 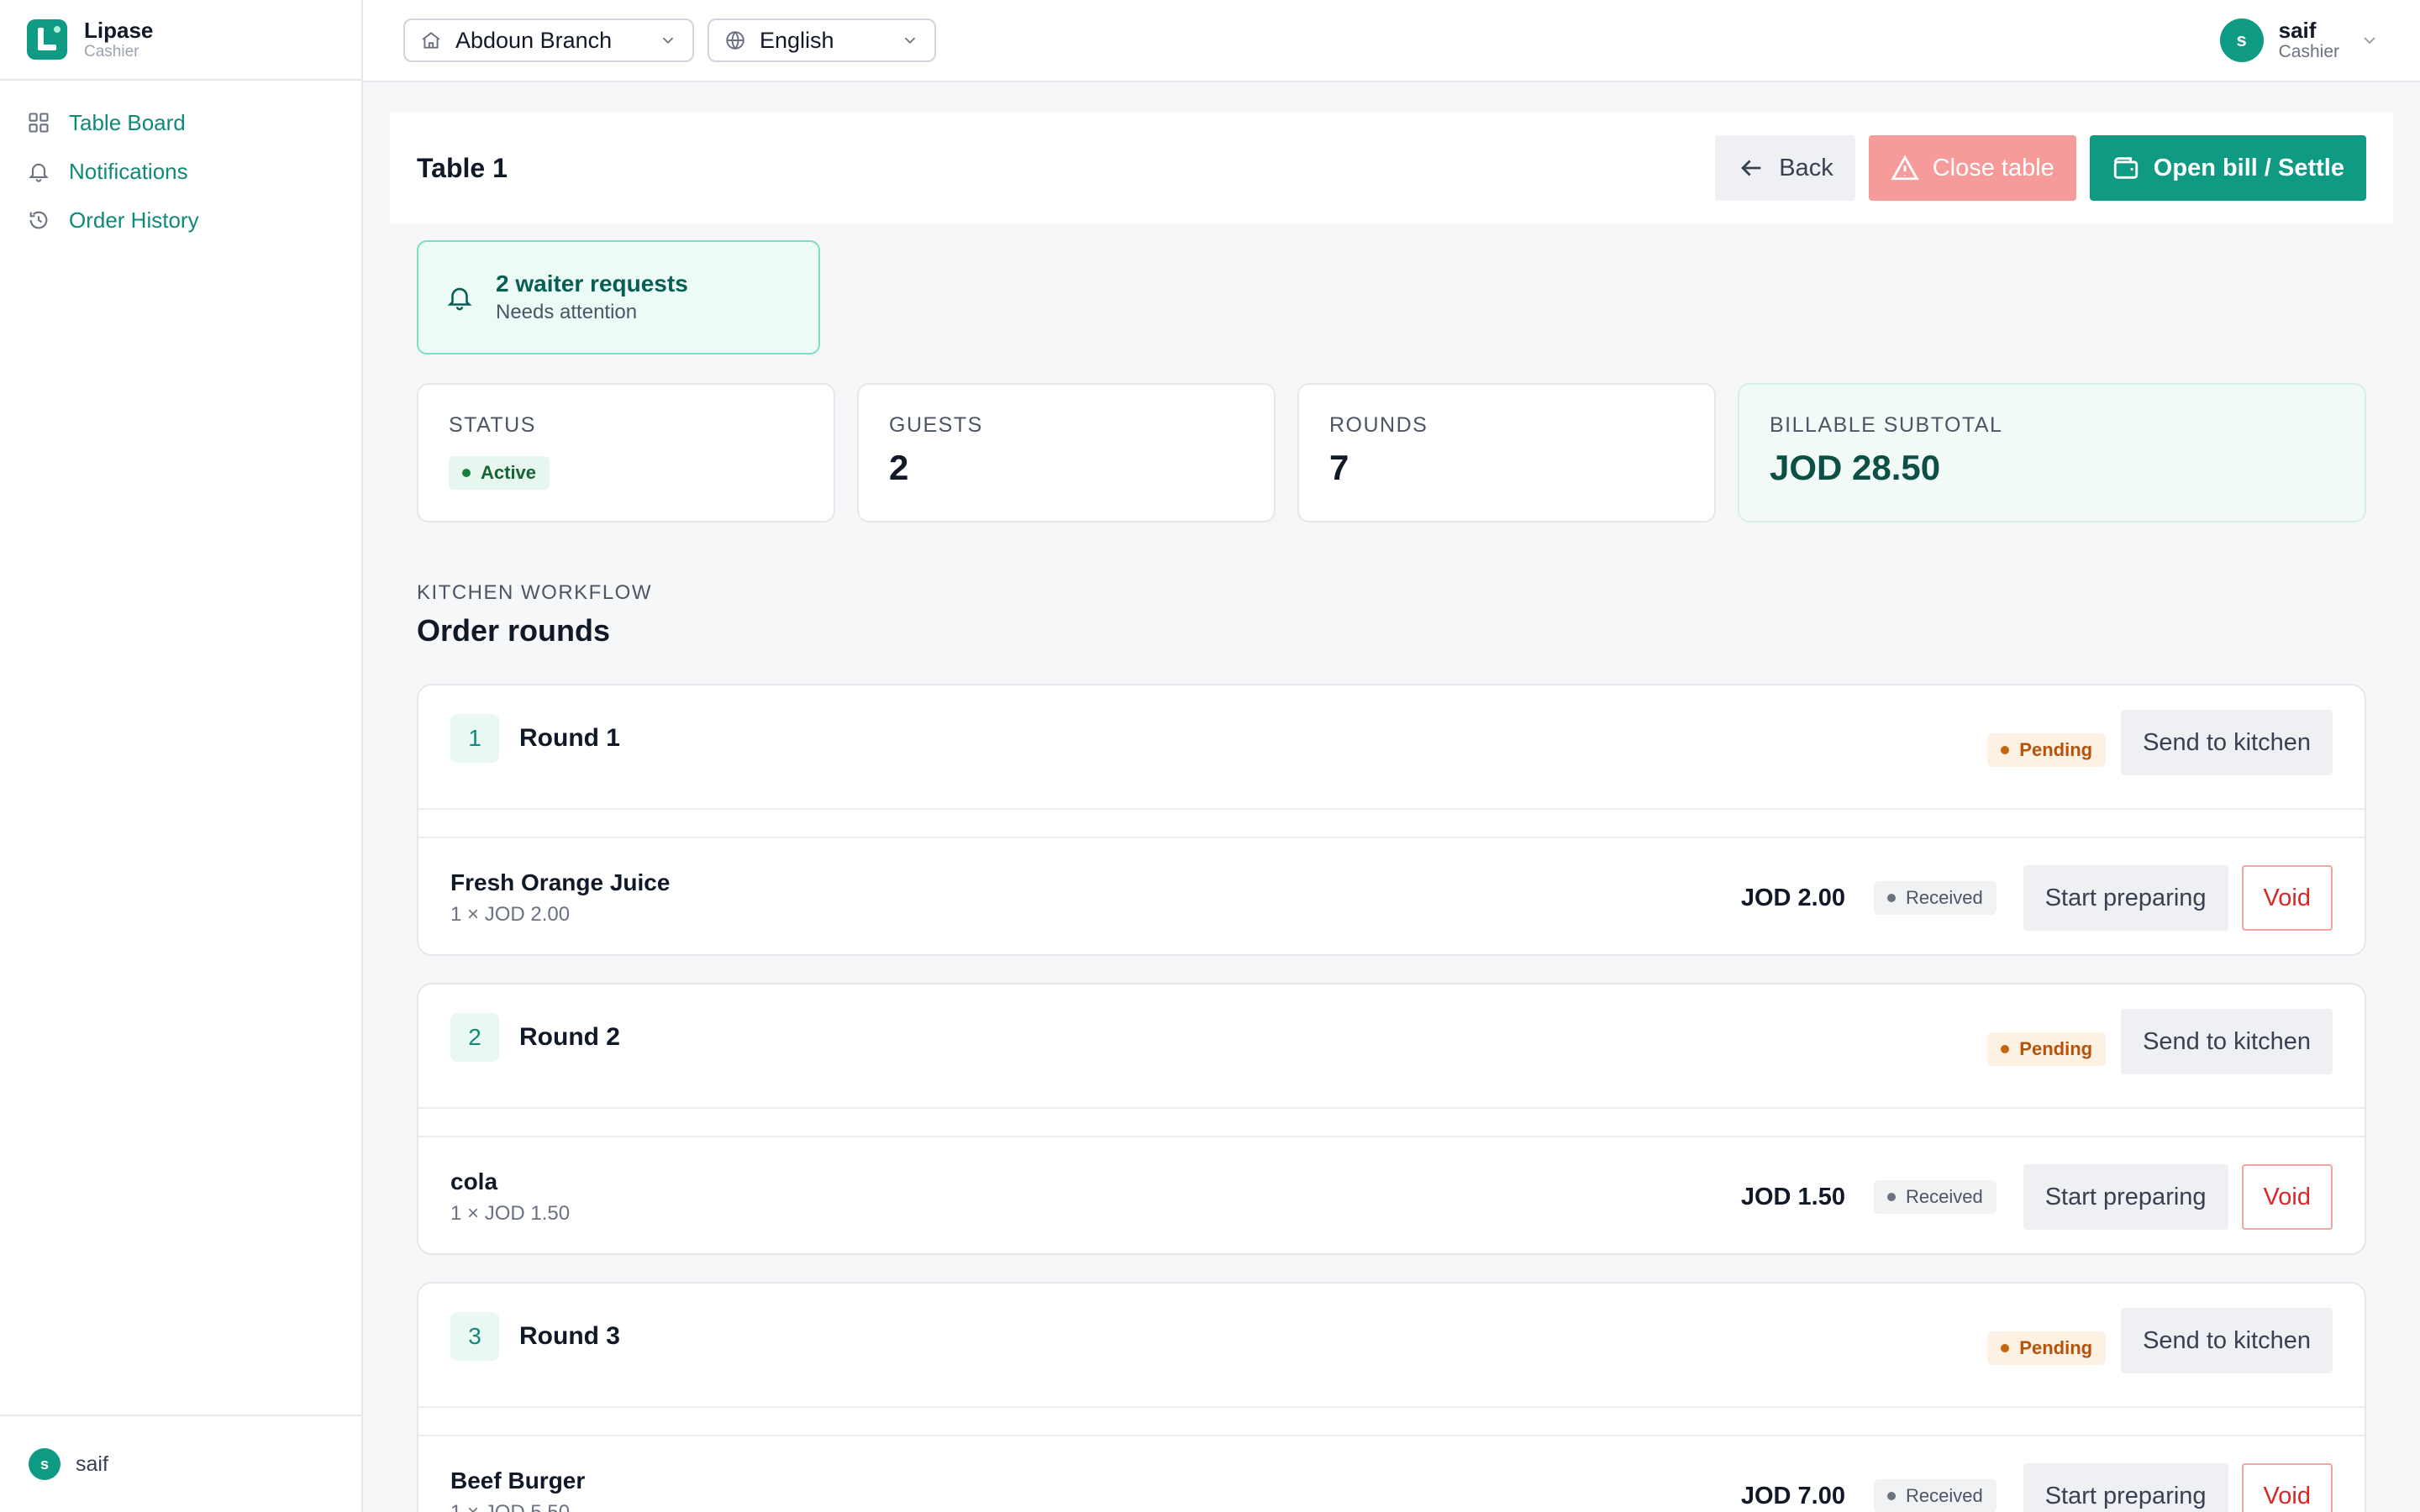 What do you see at coordinates (1793, 897) in the screenshot?
I see `item-total: JOD 2.00` at bounding box center [1793, 897].